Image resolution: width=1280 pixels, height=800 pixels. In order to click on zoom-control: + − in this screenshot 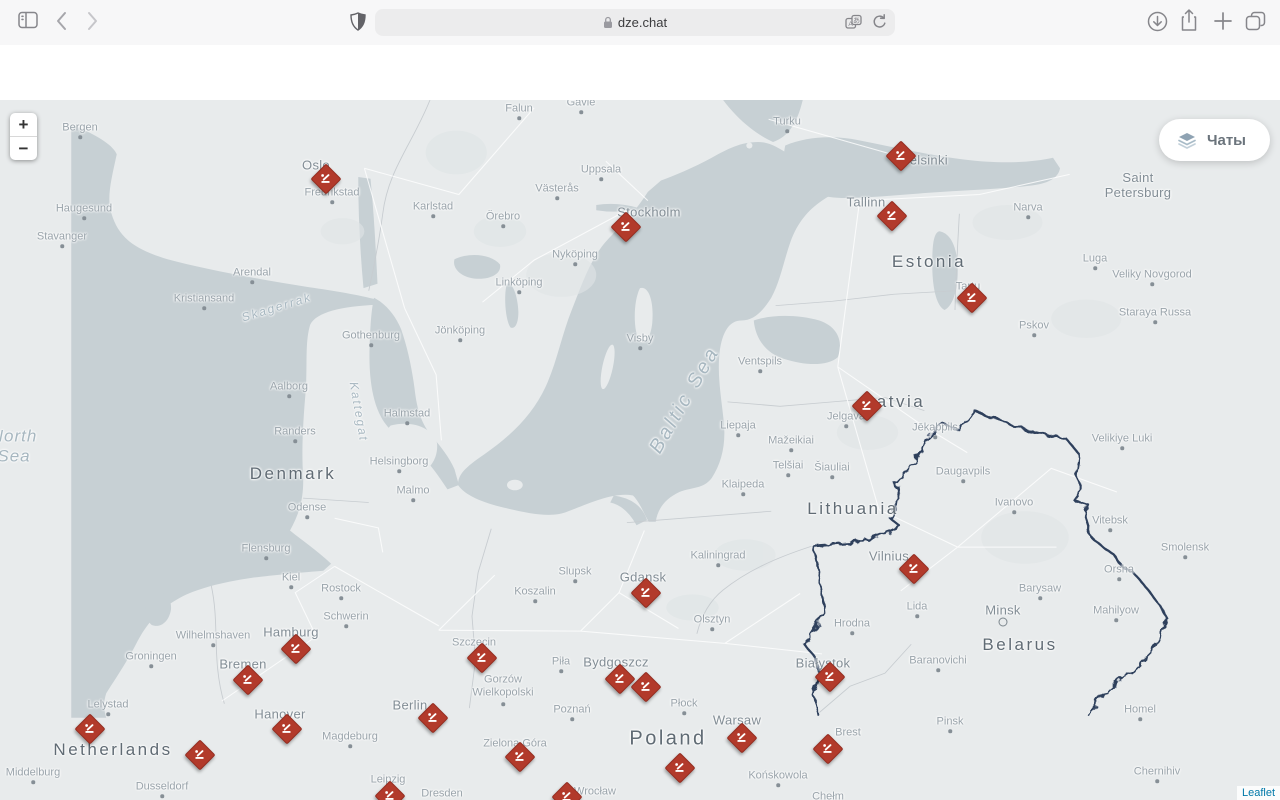, I will do `click(23, 136)`.